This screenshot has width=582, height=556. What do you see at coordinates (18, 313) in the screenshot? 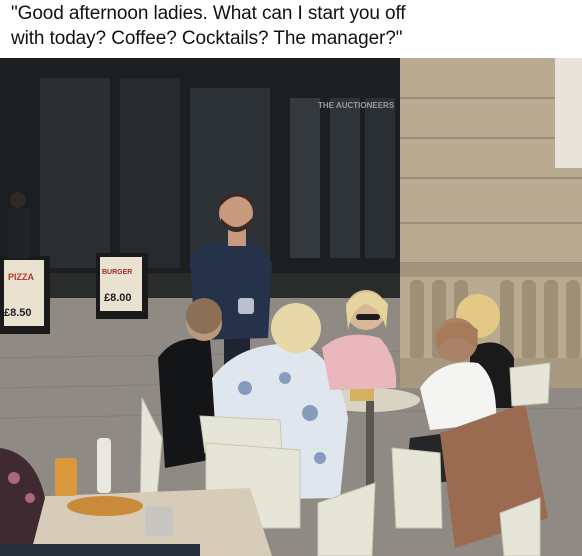
I see `svg-text: £8.50` at bounding box center [18, 313].